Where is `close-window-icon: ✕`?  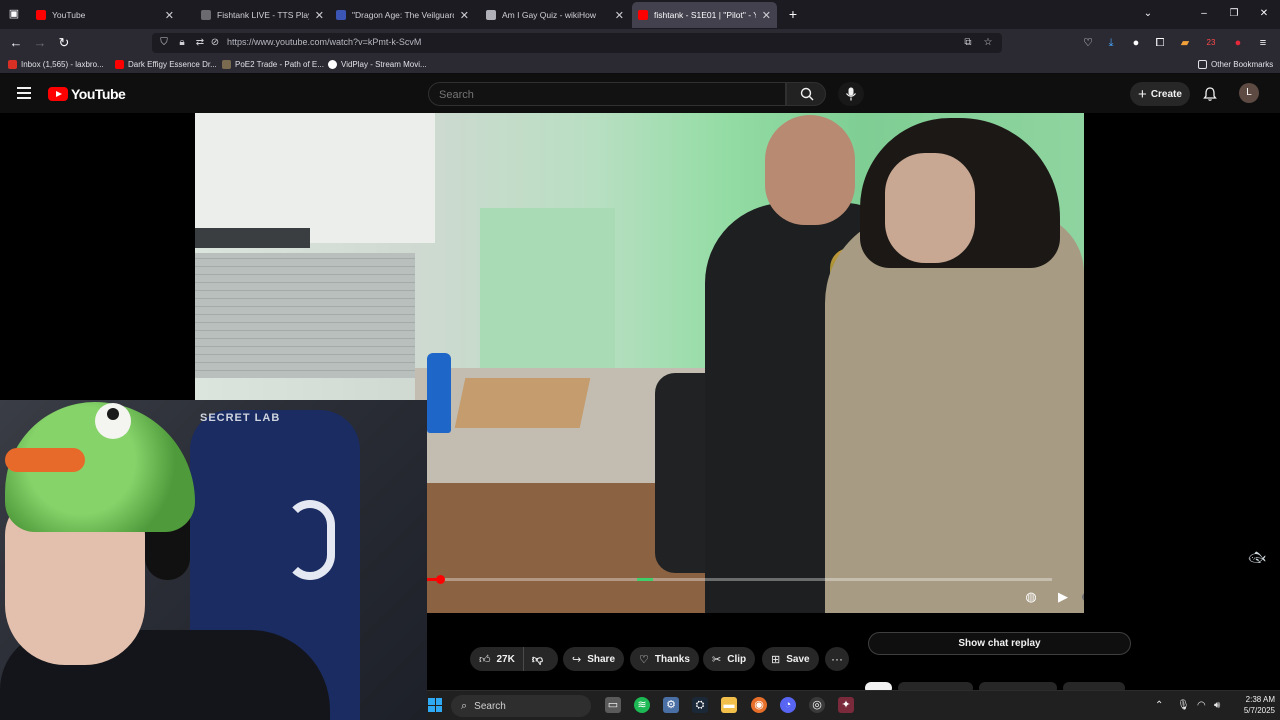 close-window-icon: ✕ is located at coordinates (1264, 14).